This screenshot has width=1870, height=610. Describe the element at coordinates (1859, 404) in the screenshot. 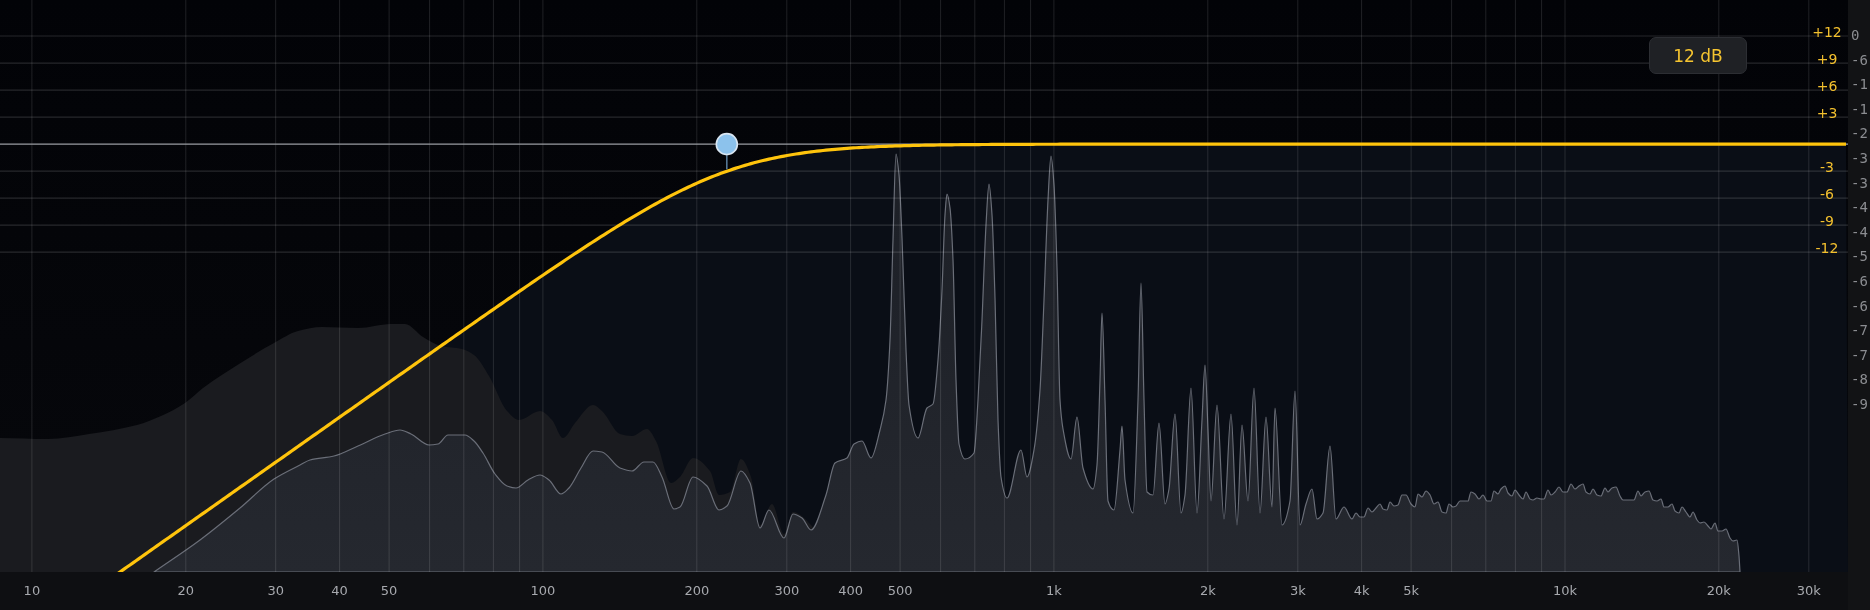

I see `level-label: -9` at that location.